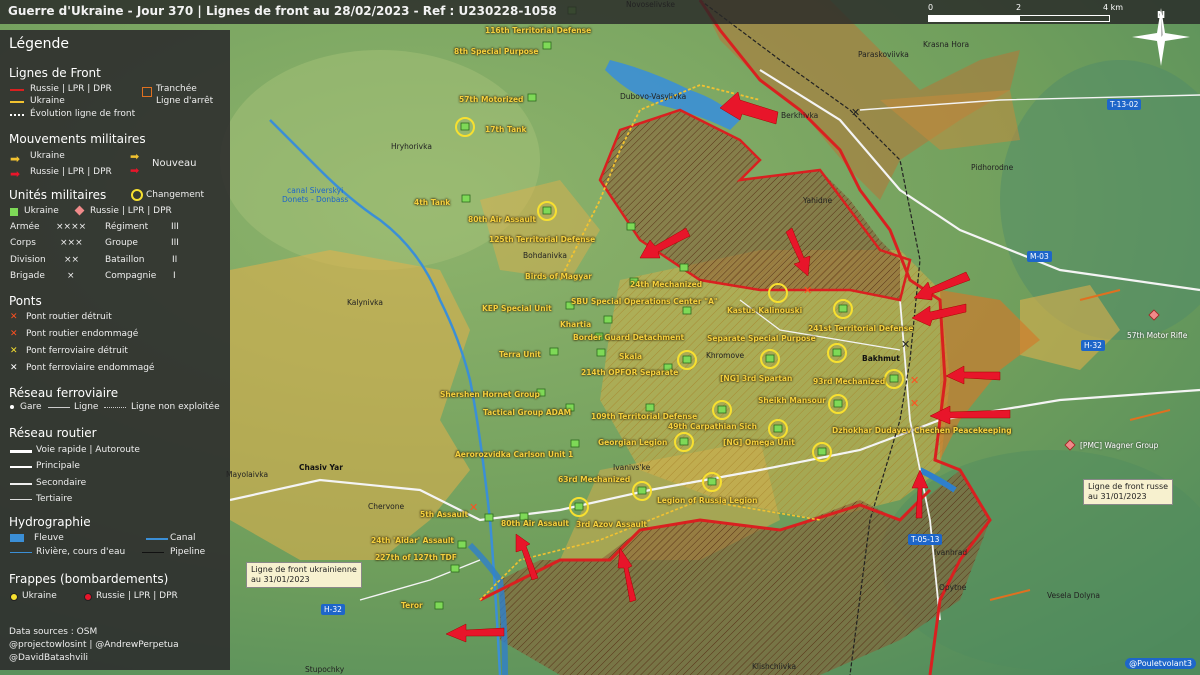 The width and height of the screenshot is (1200, 675). Describe the element at coordinates (14, 597) in the screenshot. I see `strike-ukraine-icon` at that location.